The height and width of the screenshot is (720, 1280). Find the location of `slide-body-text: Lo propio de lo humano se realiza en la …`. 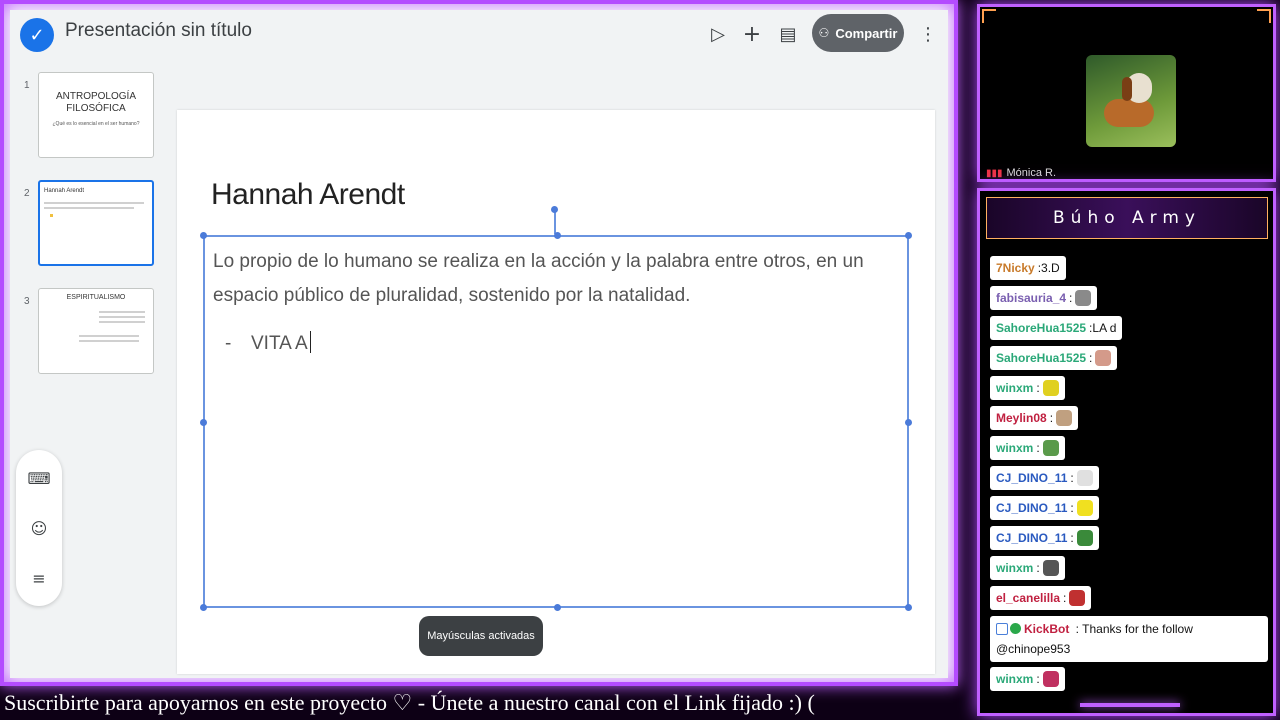

slide-body-text: Lo propio de lo humano se realiza en la … is located at coordinates (548, 279).